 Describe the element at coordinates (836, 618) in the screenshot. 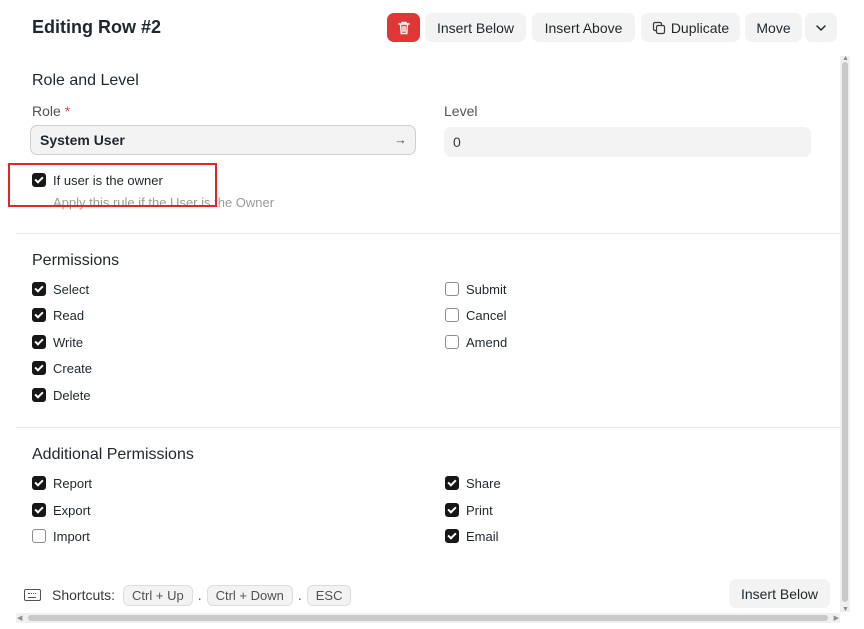

I see `scroll-right-icon: ▶` at that location.